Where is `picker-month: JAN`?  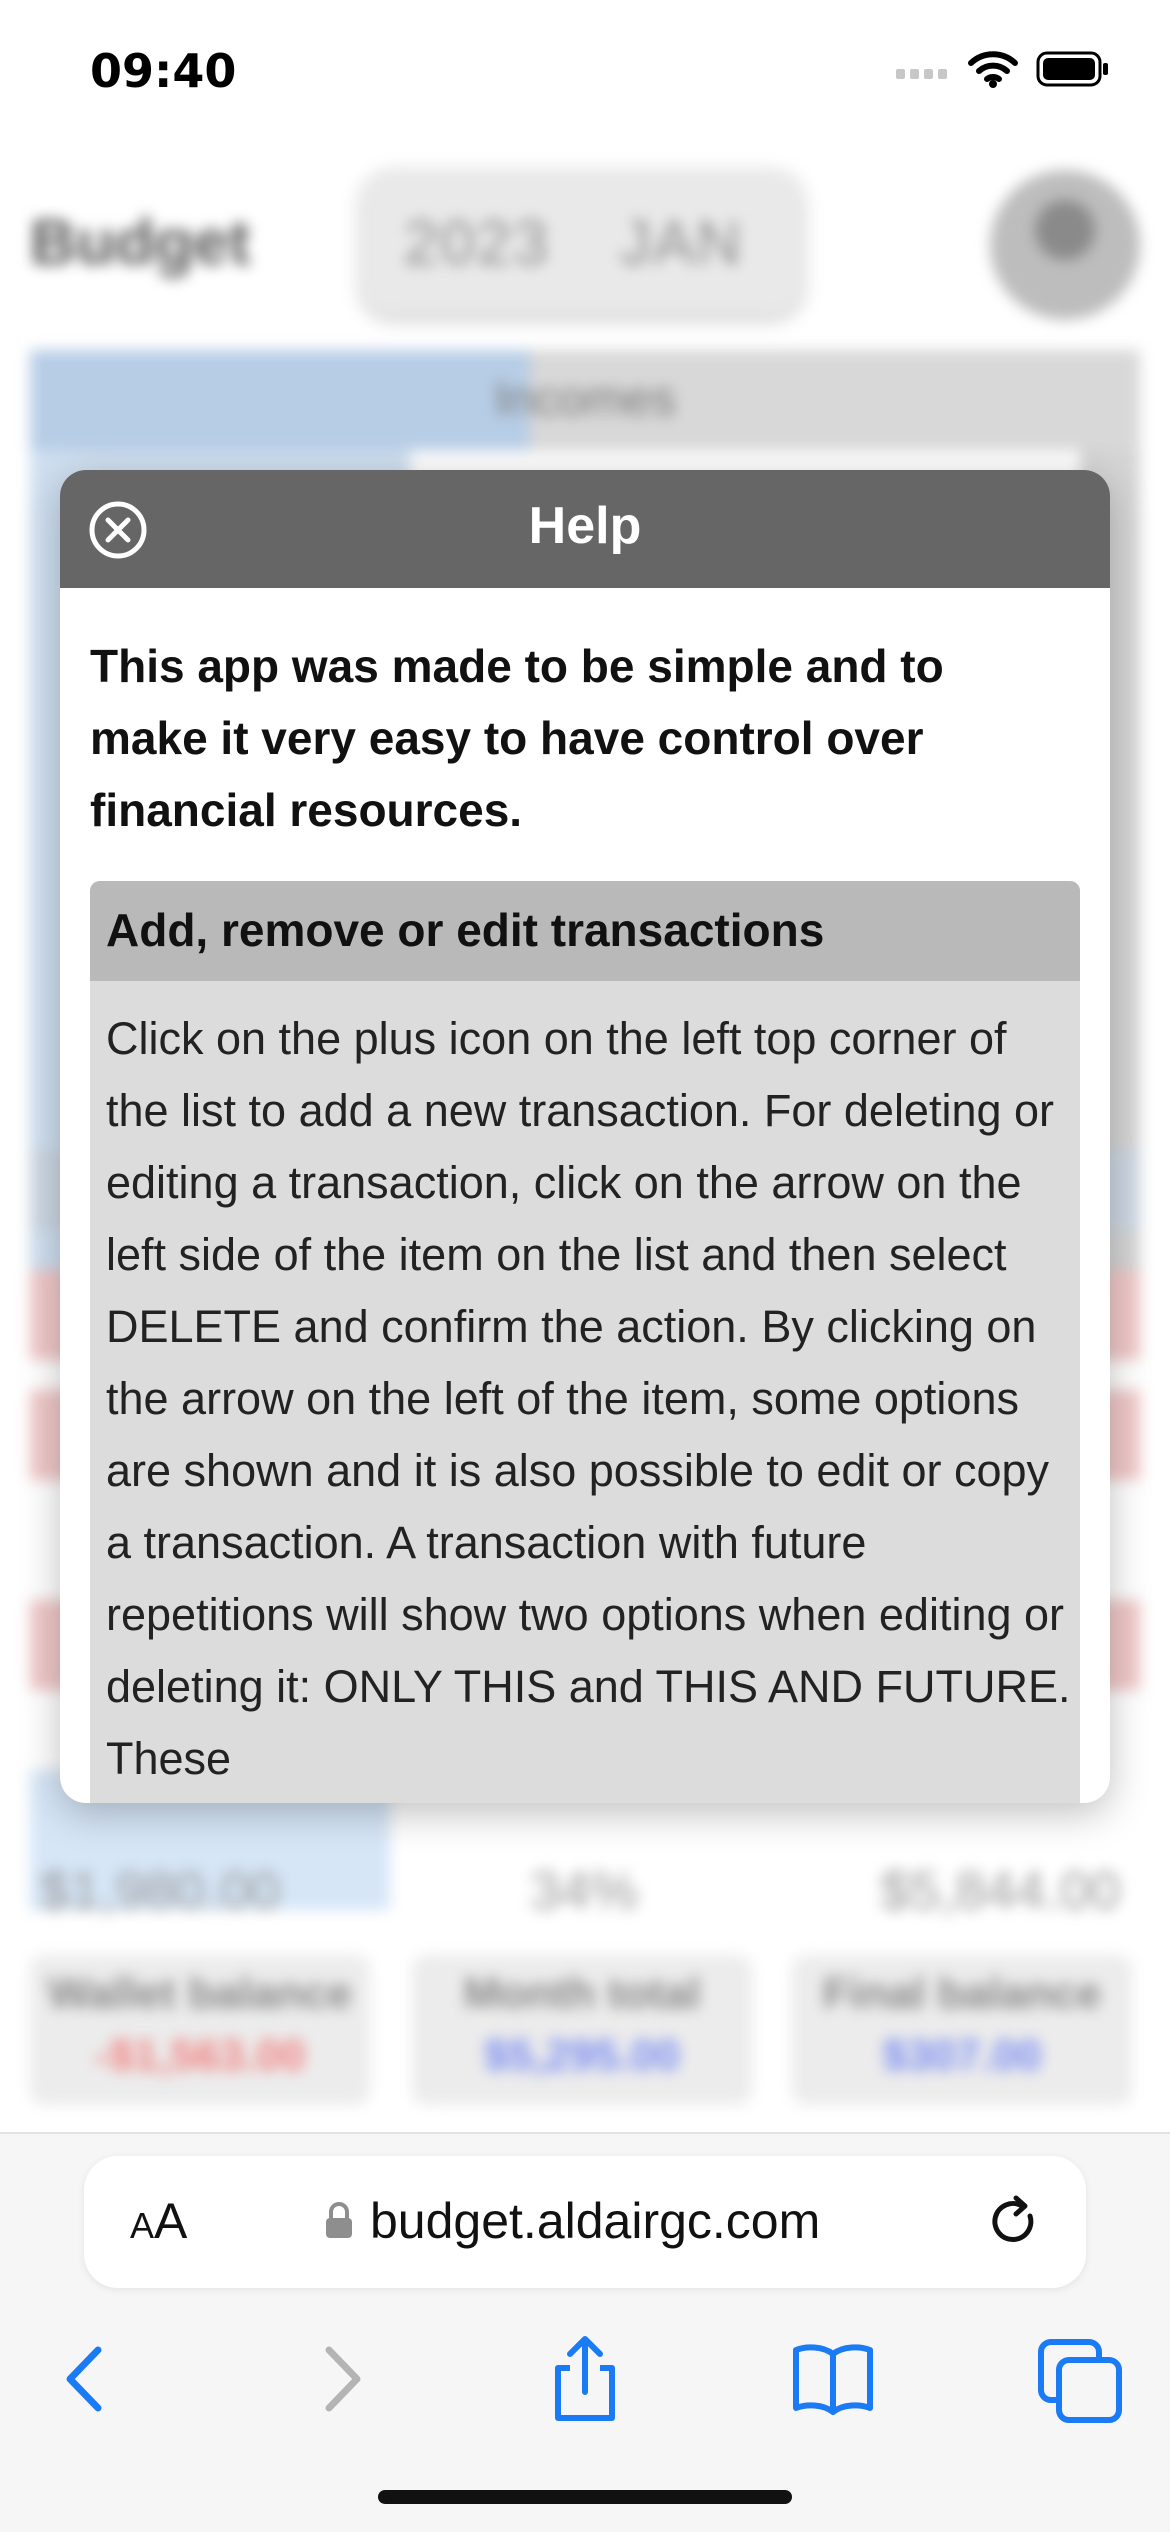
picker-month: JAN is located at coordinates (681, 243).